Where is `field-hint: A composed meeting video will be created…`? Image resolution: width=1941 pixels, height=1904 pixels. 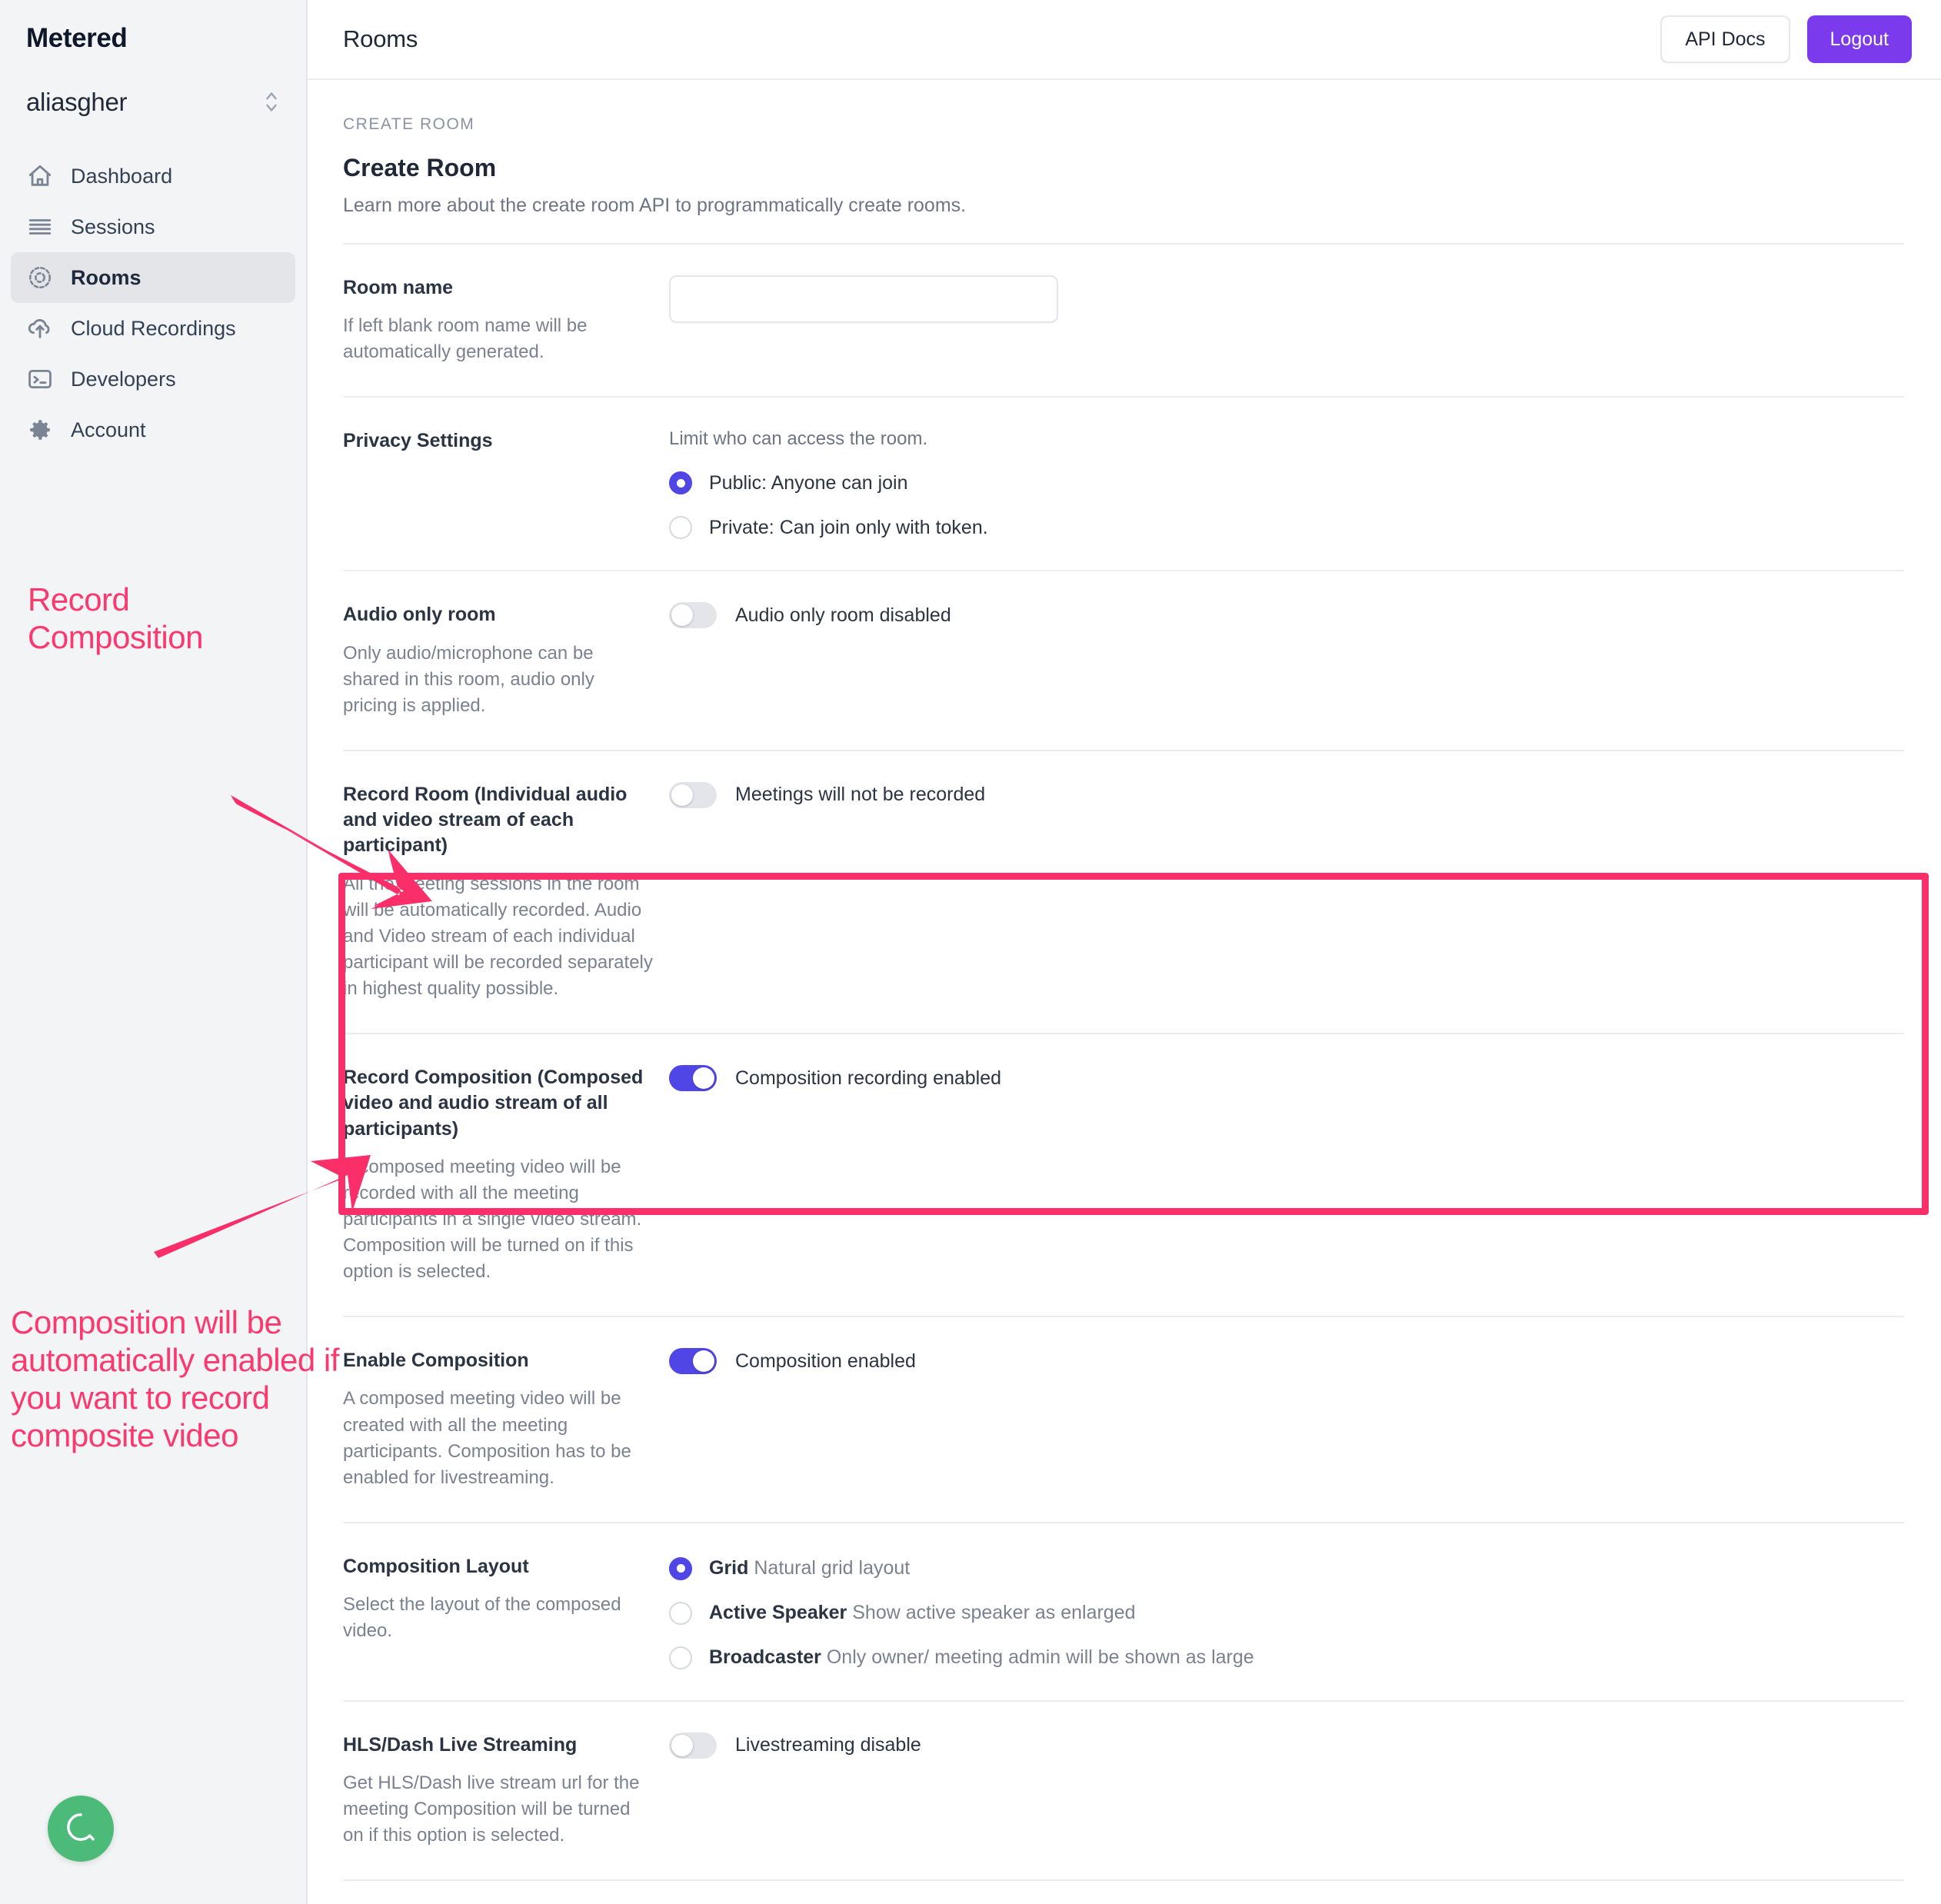
field-hint: A composed meeting video will be created… is located at coordinates (487, 1438).